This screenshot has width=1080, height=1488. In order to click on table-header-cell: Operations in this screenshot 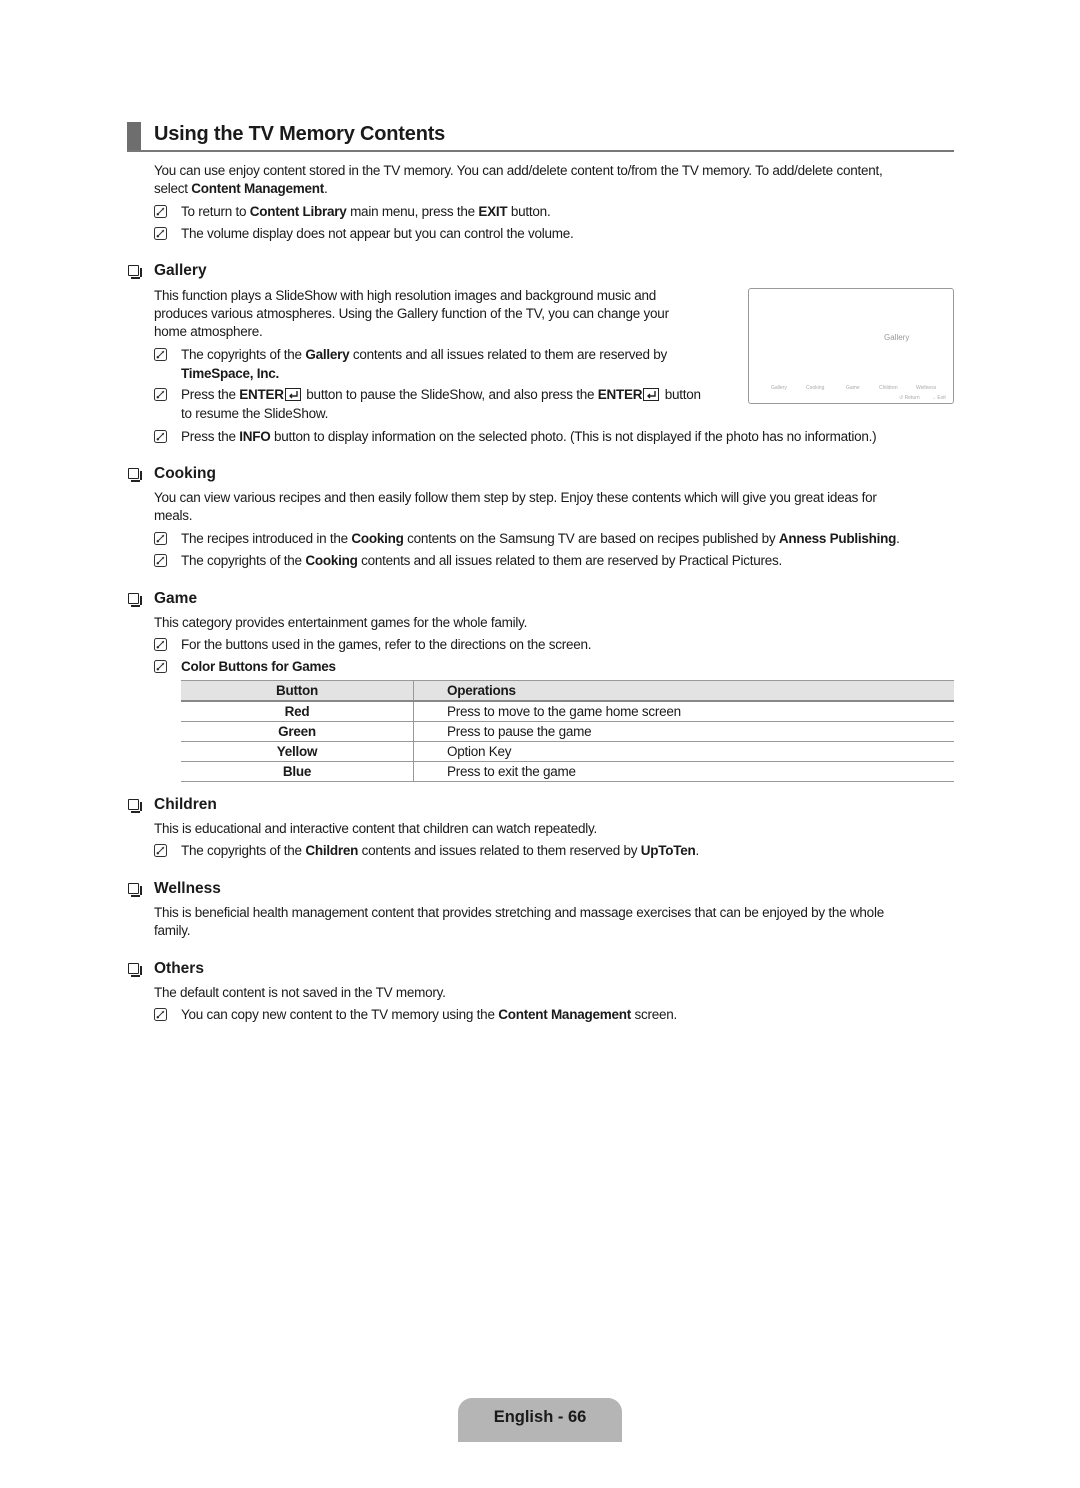, I will do `click(683, 691)`.